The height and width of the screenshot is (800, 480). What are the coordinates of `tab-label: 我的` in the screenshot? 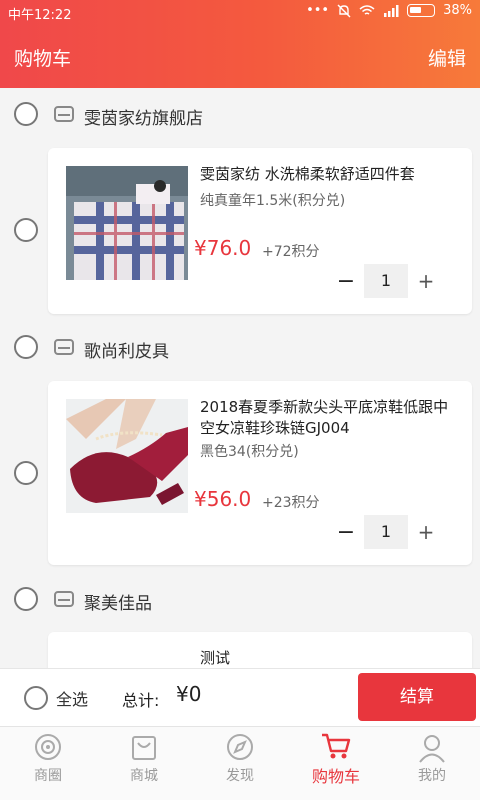 It's located at (432, 776).